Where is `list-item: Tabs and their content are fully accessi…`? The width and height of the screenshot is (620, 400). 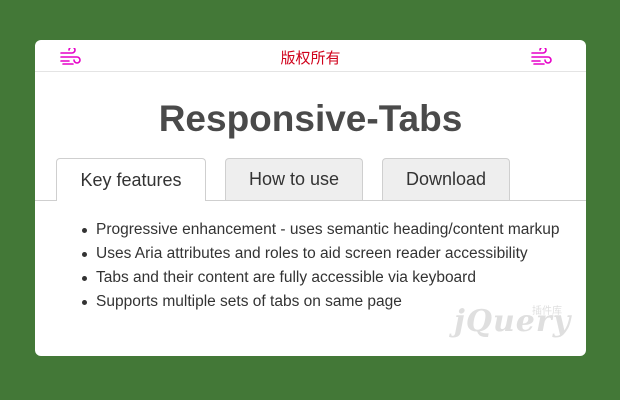
list-item: Tabs and their content are fully accessi… is located at coordinates (321, 278).